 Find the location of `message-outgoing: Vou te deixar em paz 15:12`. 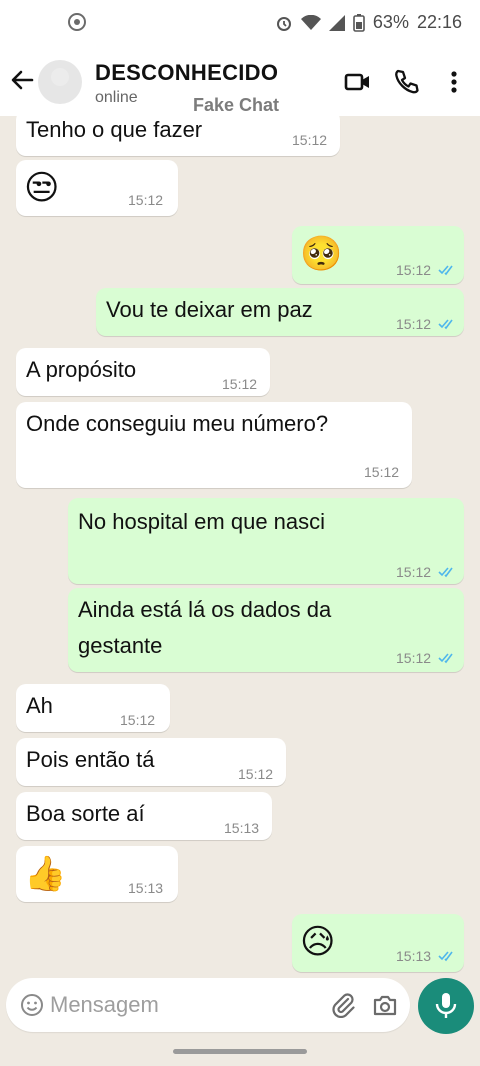

message-outgoing: Vou te deixar em paz 15:12 is located at coordinates (280, 312).